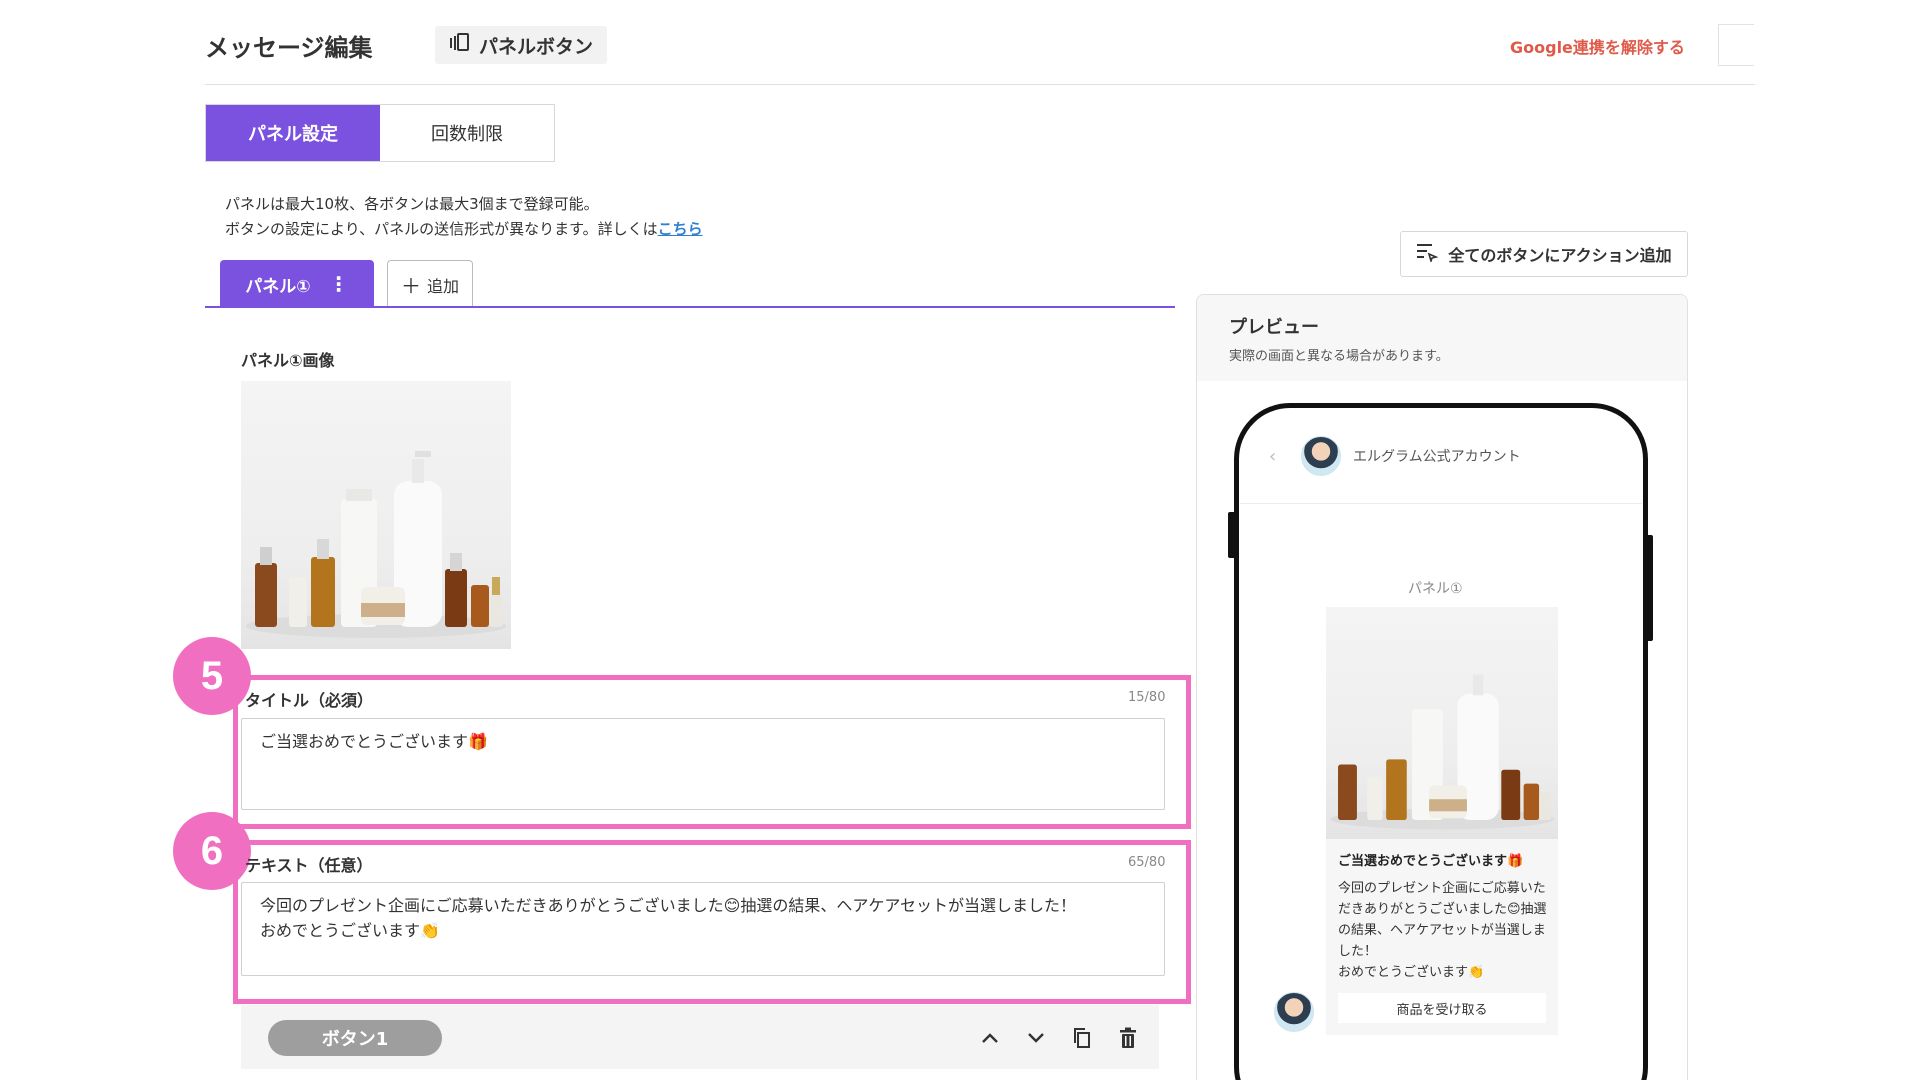 The width and height of the screenshot is (1920, 1080). What do you see at coordinates (442, 286) in the screenshot?
I see `add-label: 追加` at bounding box center [442, 286].